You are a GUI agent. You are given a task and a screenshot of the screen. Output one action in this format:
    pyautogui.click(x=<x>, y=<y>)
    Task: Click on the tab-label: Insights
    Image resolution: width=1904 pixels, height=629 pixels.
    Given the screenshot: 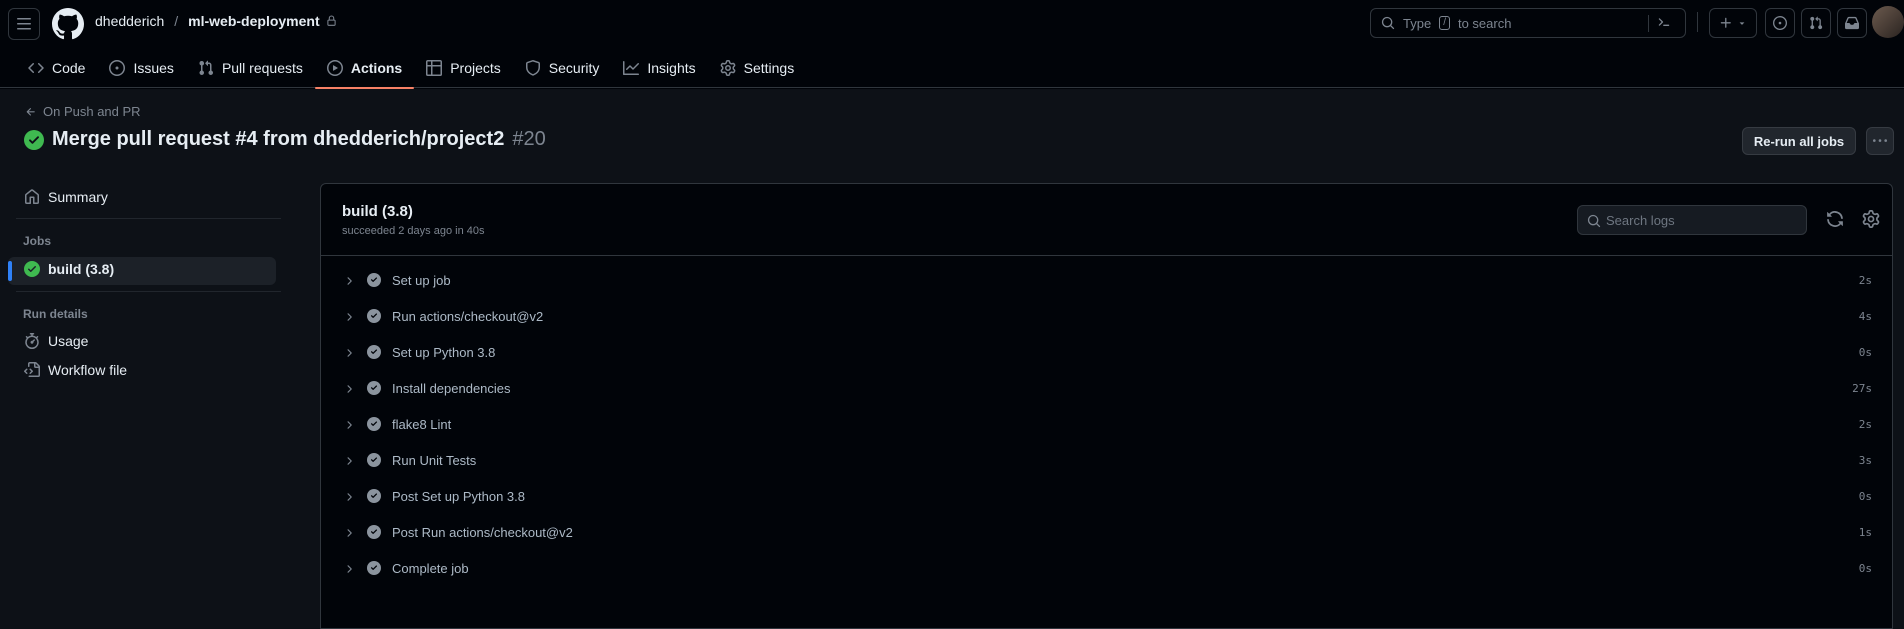 What is the action you would take?
    pyautogui.click(x=671, y=68)
    